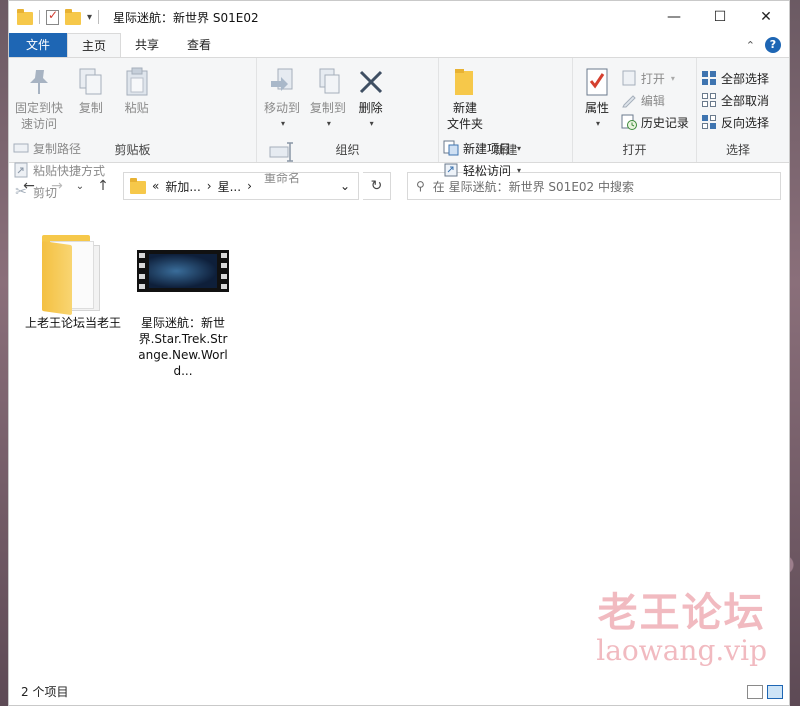  I want to click on paste-label: 粘贴, so click(136, 108).